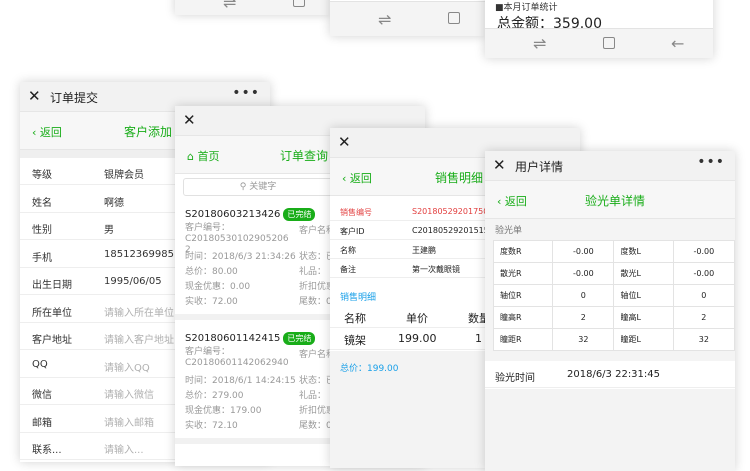 This screenshot has width=750, height=471. Describe the element at coordinates (348, 269) in the screenshot. I see `info-label: 备注` at that location.